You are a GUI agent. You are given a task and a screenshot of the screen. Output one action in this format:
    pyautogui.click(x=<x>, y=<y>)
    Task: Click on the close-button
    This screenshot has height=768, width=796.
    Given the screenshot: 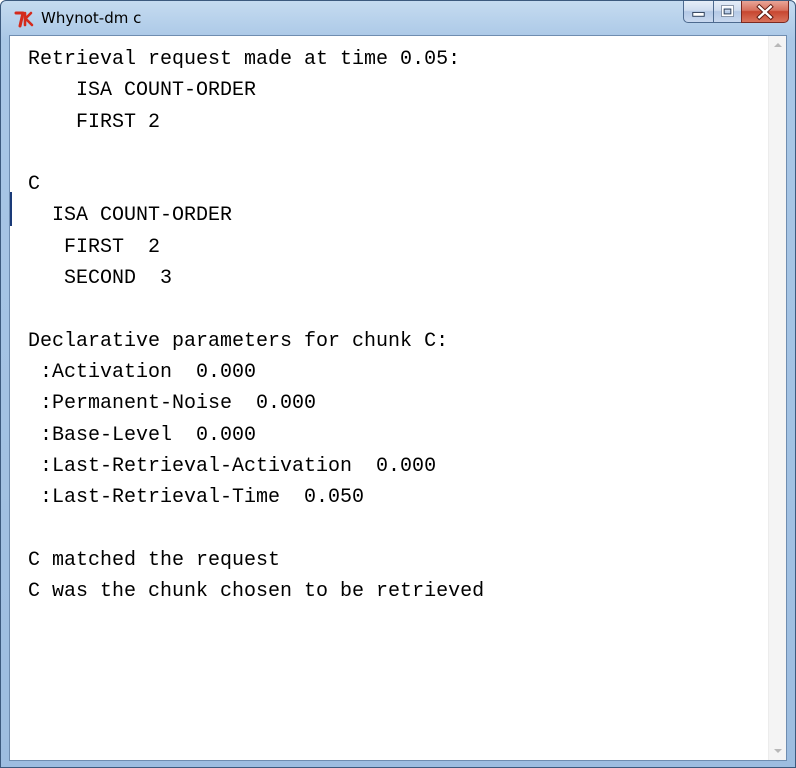 What is the action you would take?
    pyautogui.click(x=765, y=12)
    